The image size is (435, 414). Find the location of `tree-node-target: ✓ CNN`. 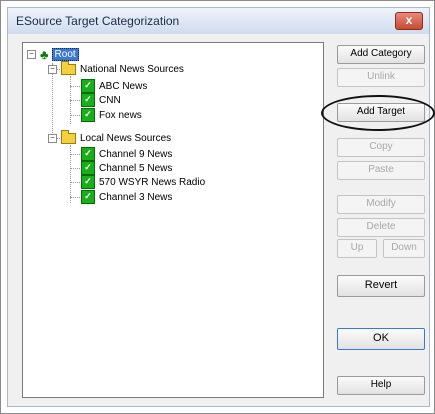

tree-node-target: ✓ CNN is located at coordinates (101, 100).